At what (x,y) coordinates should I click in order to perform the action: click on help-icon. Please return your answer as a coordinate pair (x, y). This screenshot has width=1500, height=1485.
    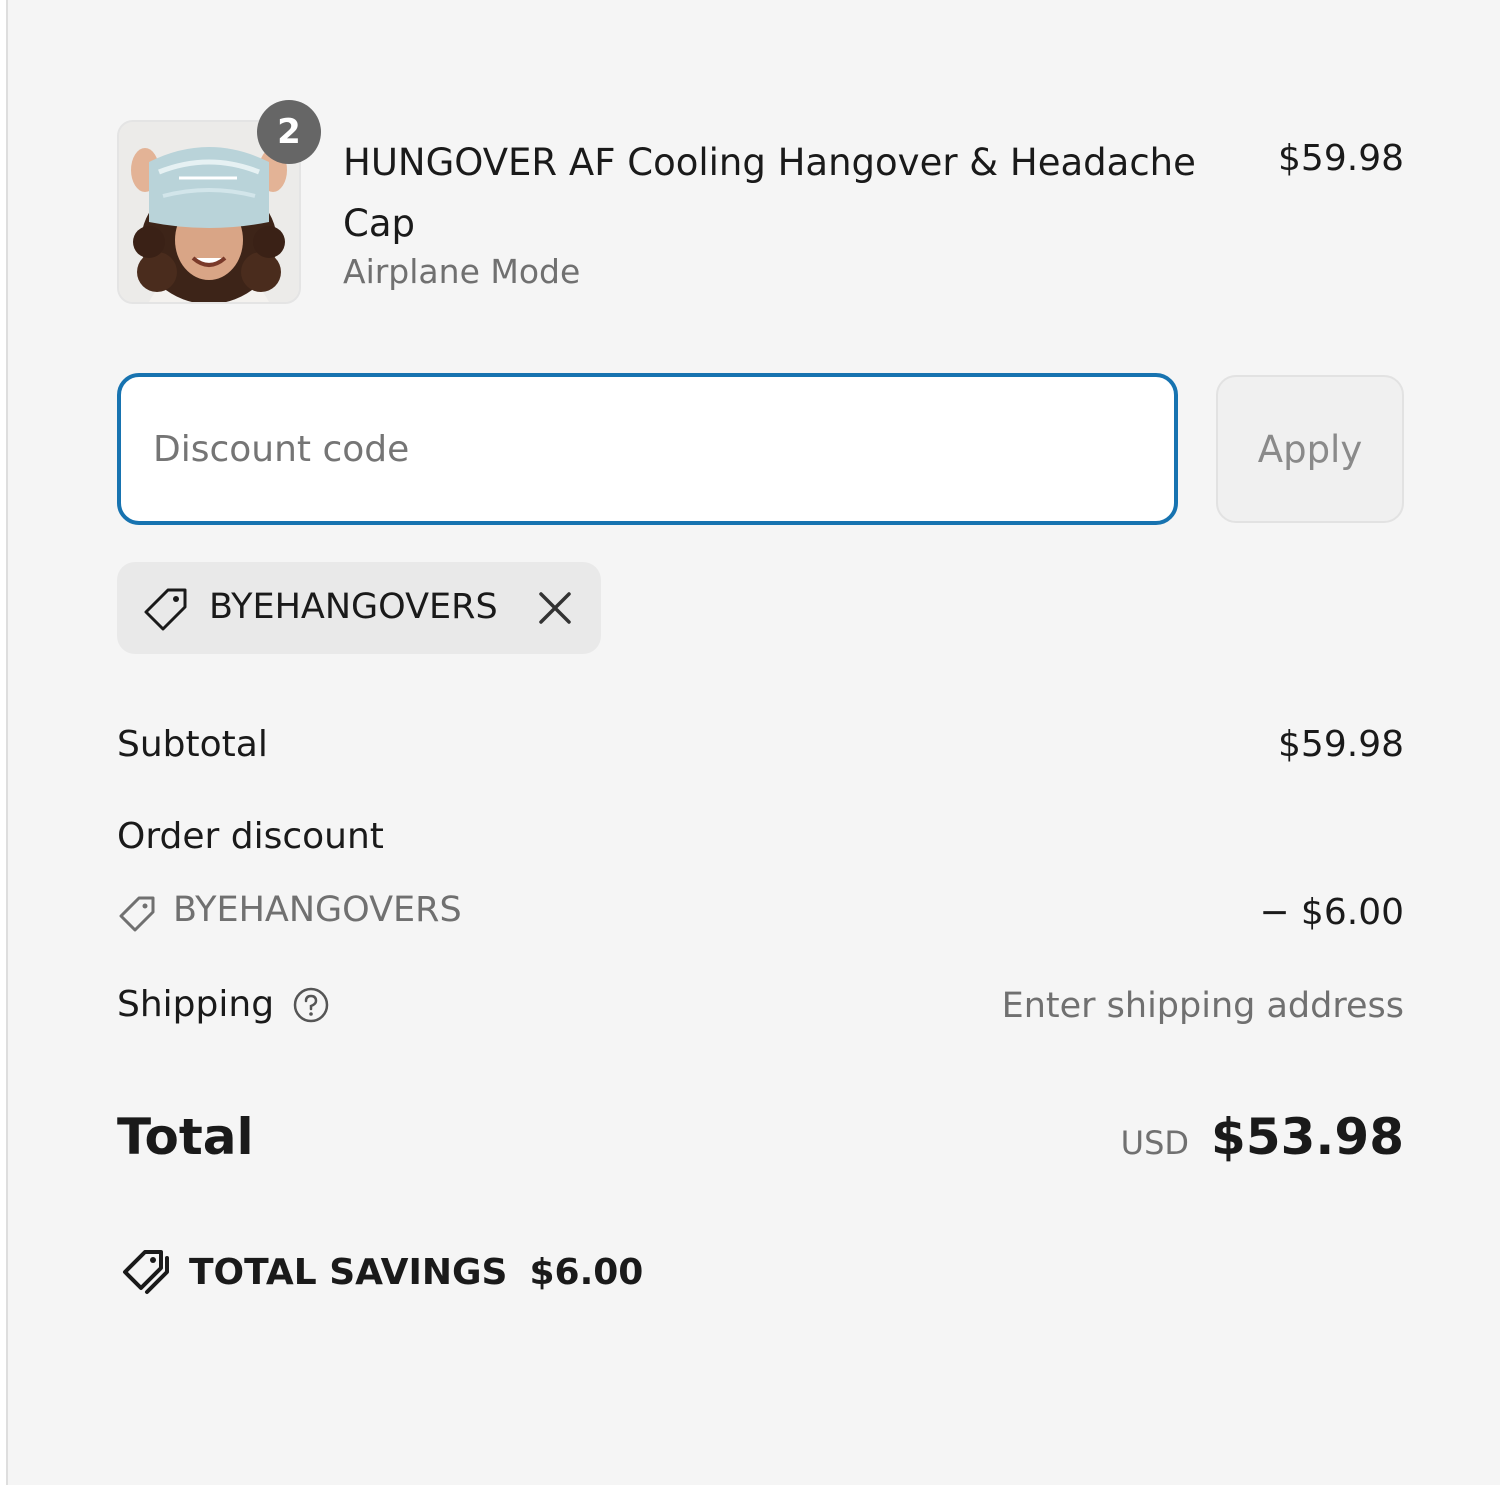
    Looking at the image, I should click on (311, 1005).